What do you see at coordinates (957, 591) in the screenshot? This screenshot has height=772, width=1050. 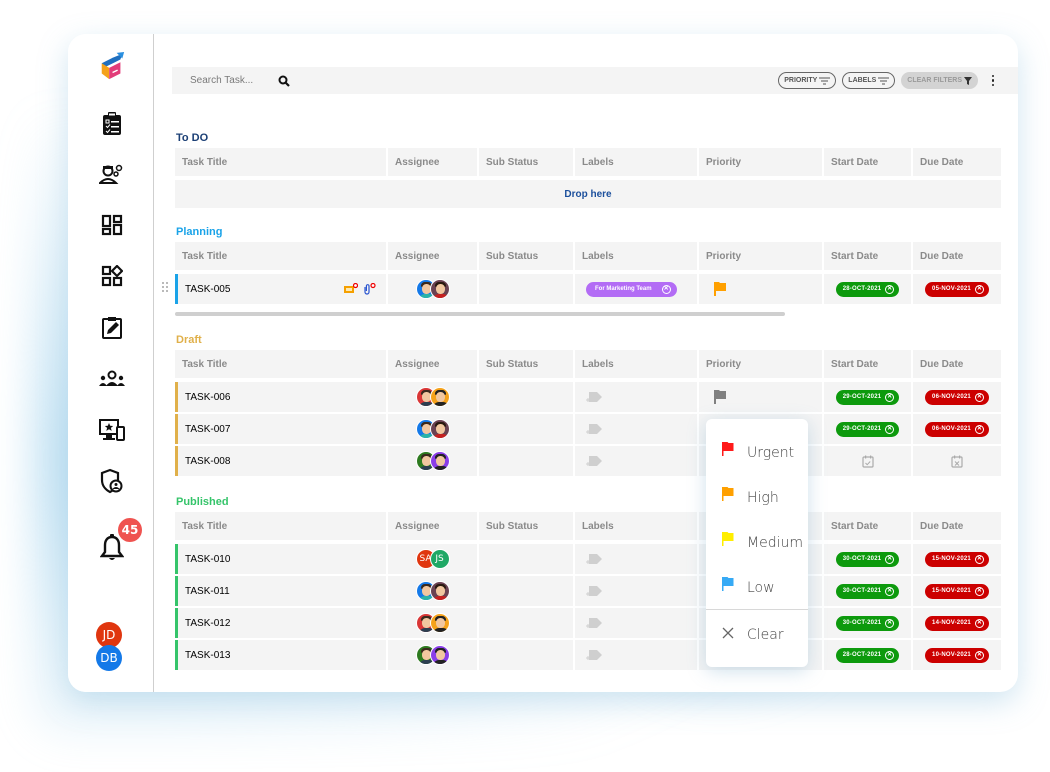 I see `due-date-chip: 15-NOV-2021 ✕` at bounding box center [957, 591].